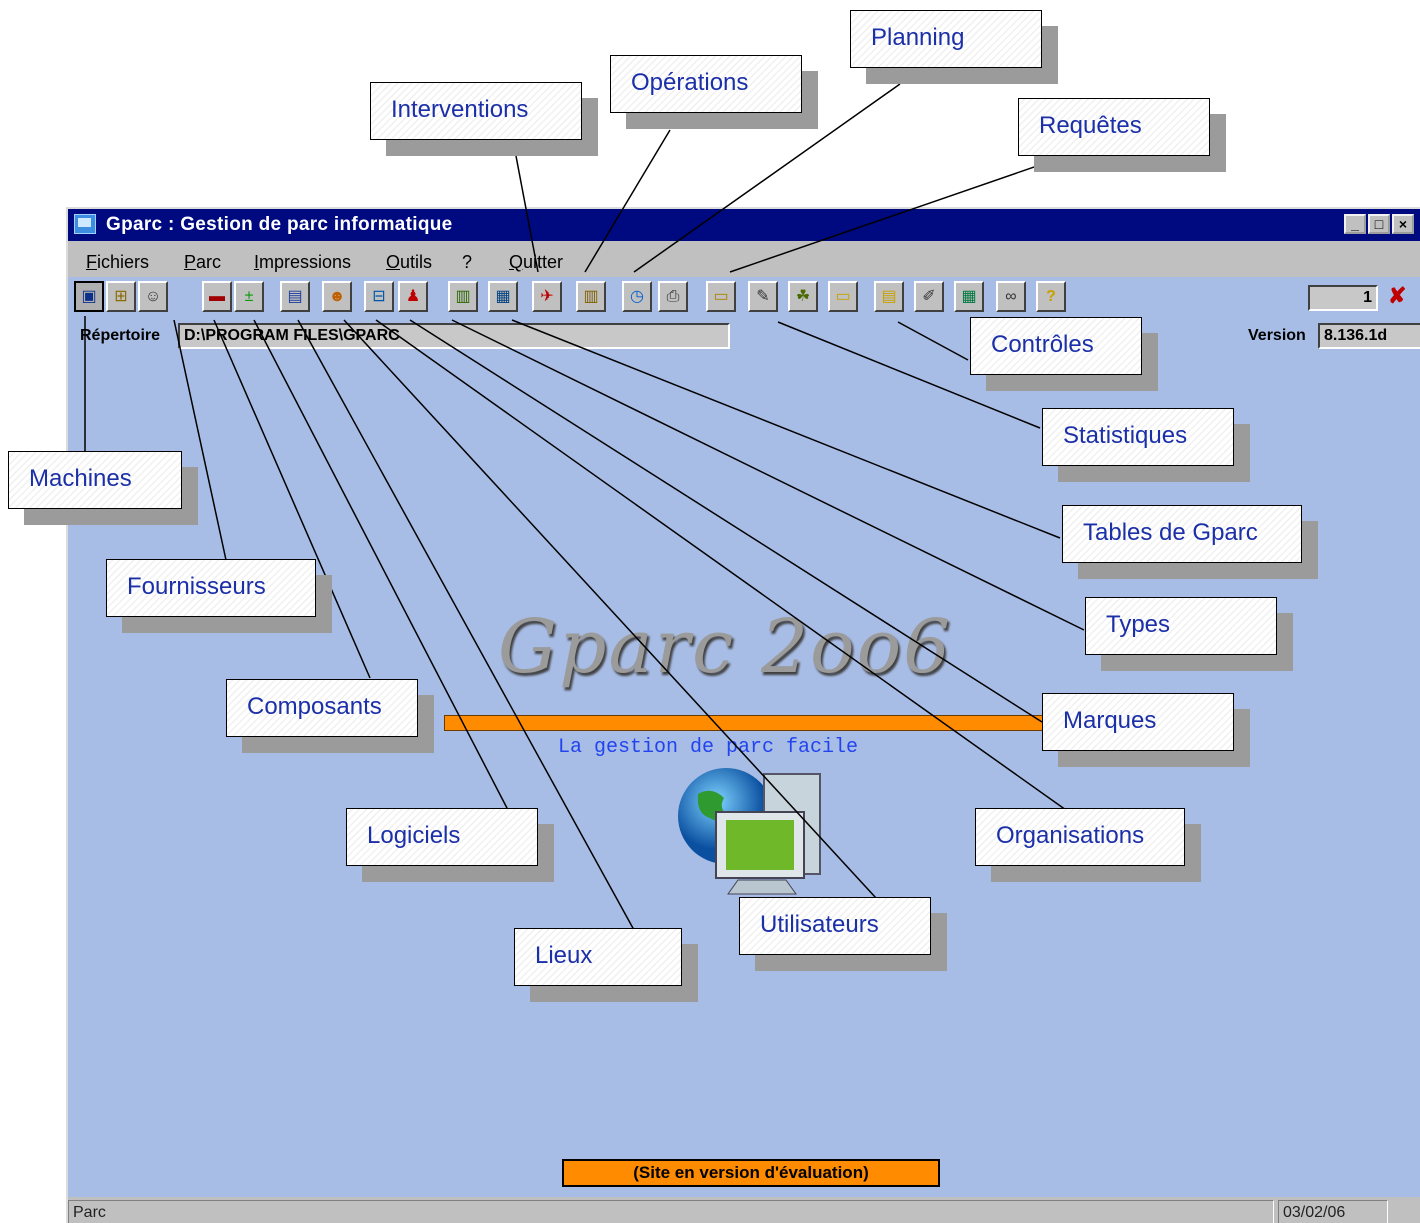 The height and width of the screenshot is (1223, 1420). I want to click on callout-interventions: Interventions, so click(476, 111).